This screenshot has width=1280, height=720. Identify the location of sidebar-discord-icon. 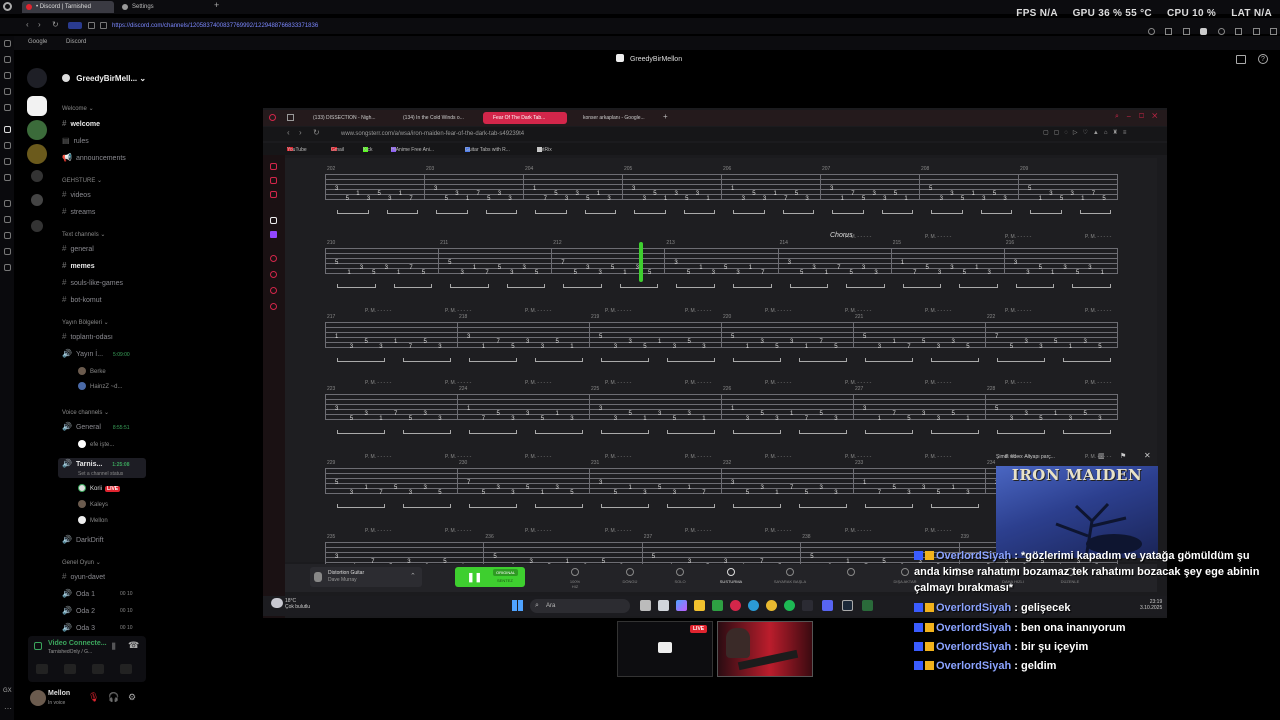
(7, 129).